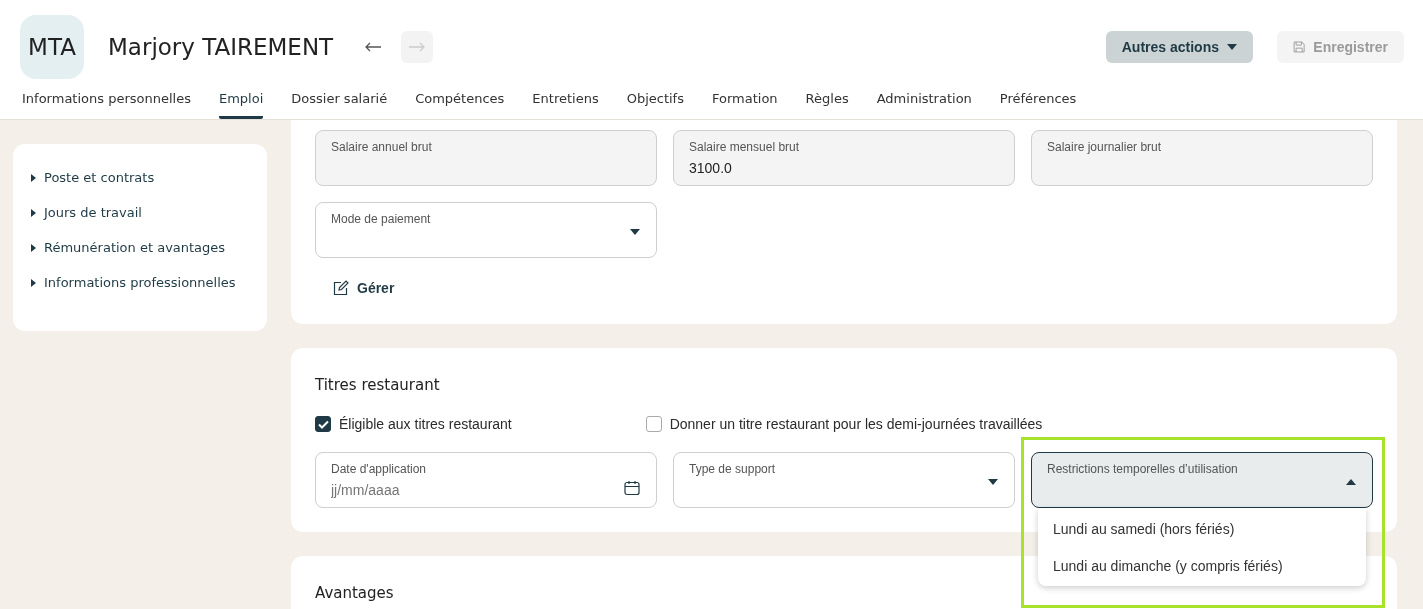  I want to click on tab: Compétences, so click(460, 105).